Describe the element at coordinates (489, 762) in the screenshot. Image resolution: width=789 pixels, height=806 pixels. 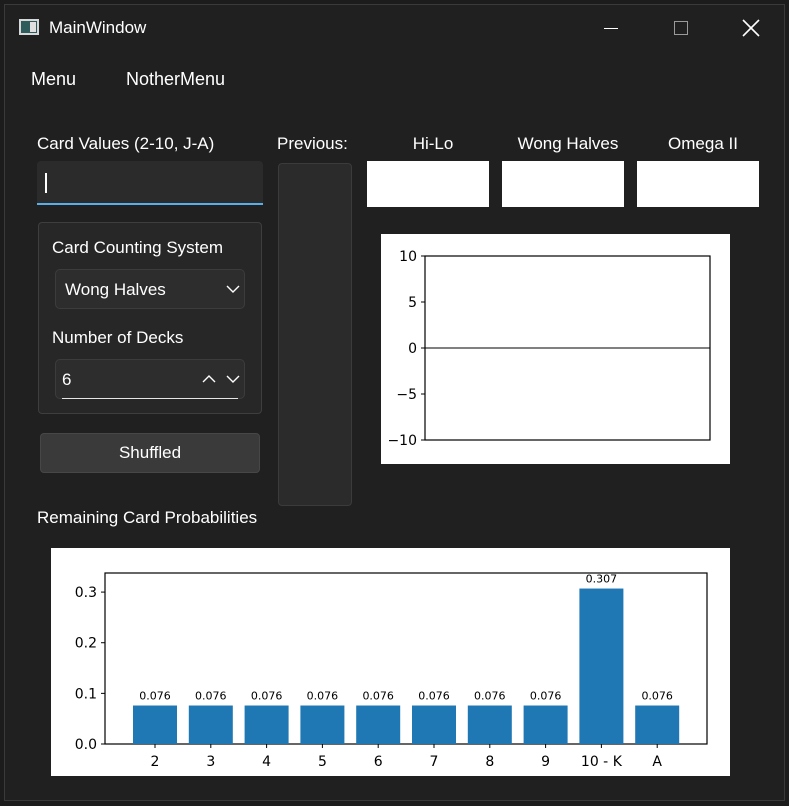
I see `x-tick-label: 8` at that location.